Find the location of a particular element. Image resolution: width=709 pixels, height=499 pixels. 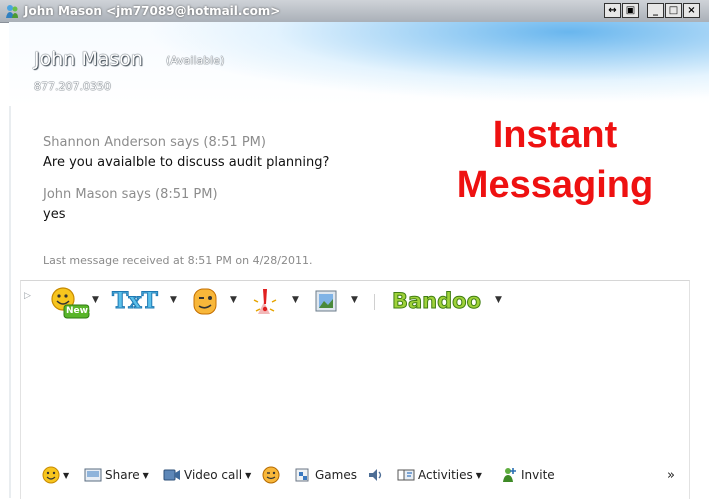

video-call-label: Video call is located at coordinates (213, 475).